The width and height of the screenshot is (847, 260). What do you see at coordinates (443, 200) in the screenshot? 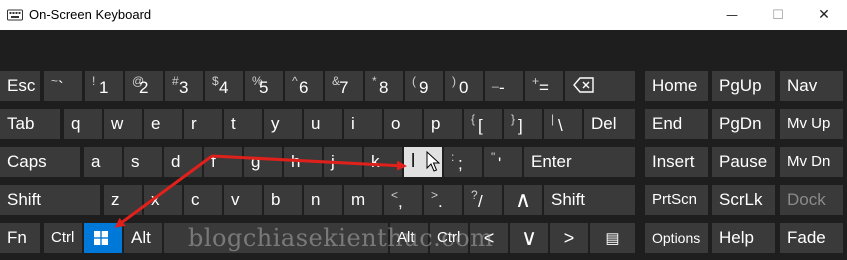
I see `key-period: >.` at bounding box center [443, 200].